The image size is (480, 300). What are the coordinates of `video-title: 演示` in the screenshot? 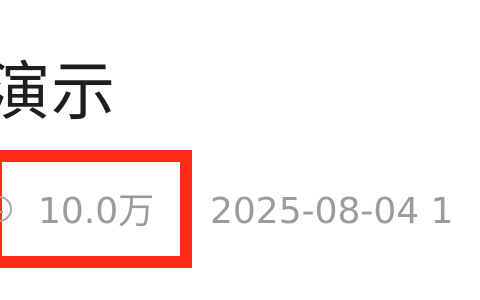 It's located at (58, 93).